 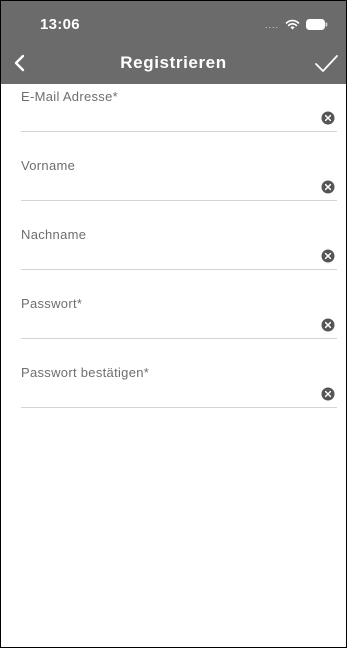 What do you see at coordinates (161, 395) in the screenshot?
I see `password-confirm-input` at bounding box center [161, 395].